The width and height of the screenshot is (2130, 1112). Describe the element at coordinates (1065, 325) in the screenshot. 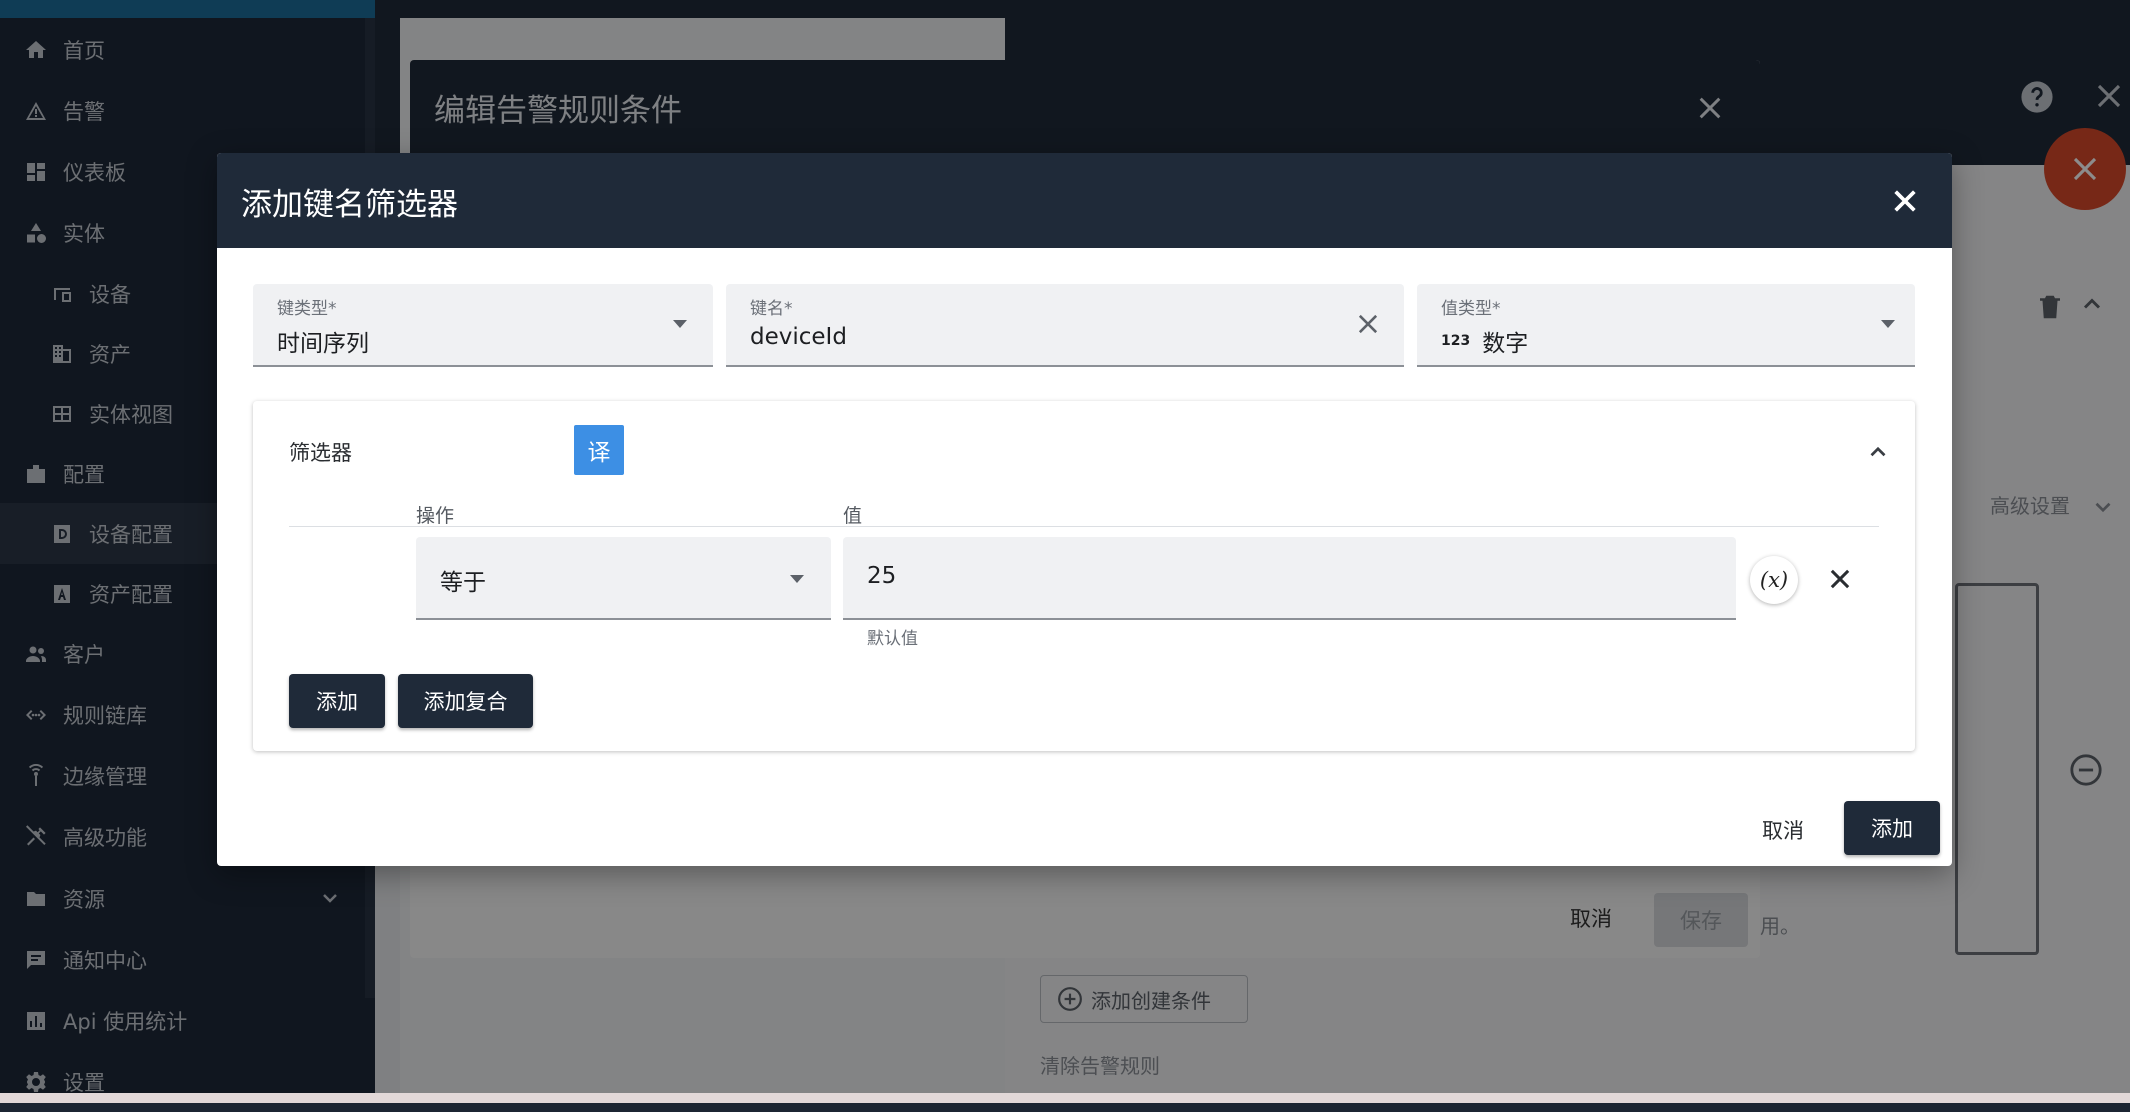

I see `key-name-field: 键名* deviceId` at that location.